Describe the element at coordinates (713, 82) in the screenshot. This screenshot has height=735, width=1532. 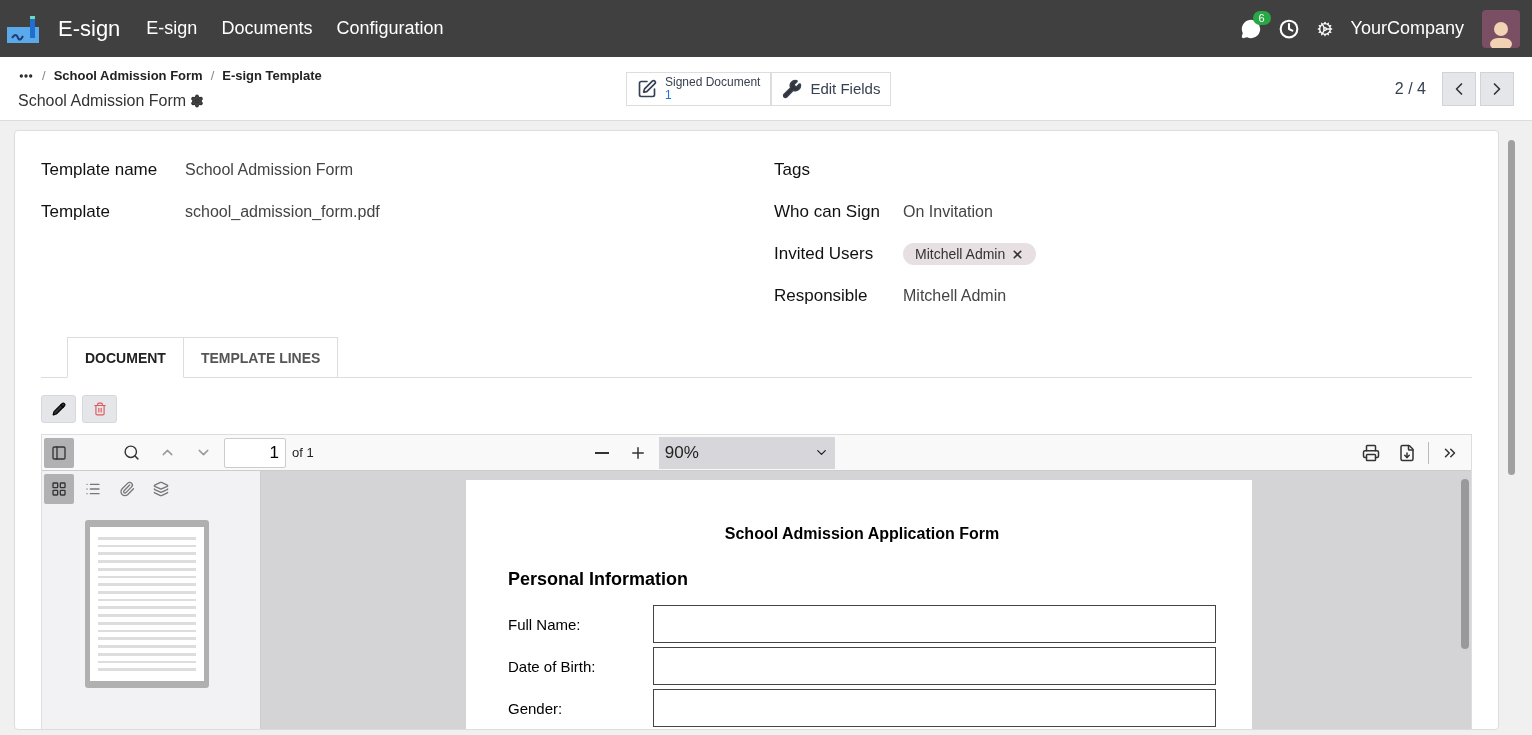
I see `stat-label: Signed Document` at that location.